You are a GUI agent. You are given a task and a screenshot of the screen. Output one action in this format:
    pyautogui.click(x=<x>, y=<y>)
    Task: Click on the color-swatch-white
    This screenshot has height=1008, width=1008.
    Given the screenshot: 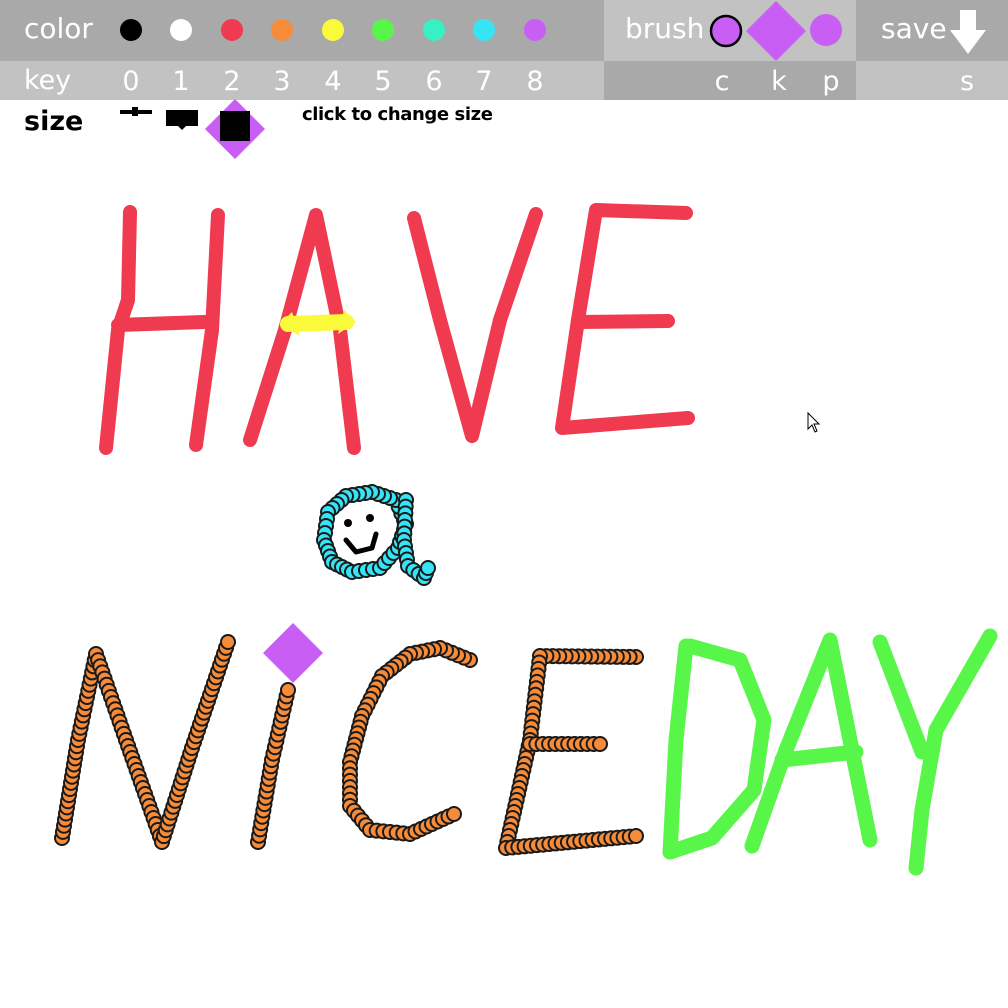 What is the action you would take?
    pyautogui.click(x=181, y=30)
    